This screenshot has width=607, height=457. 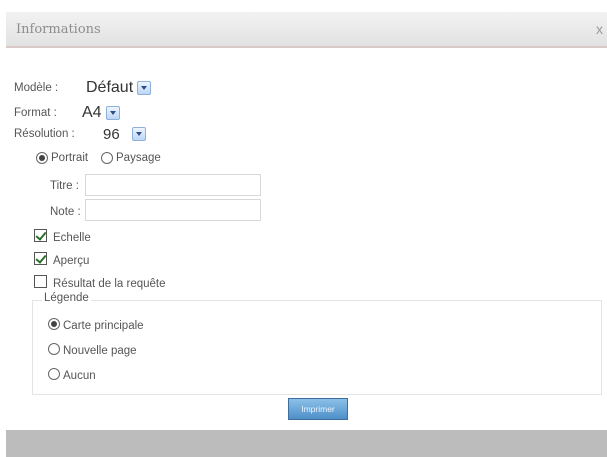 What do you see at coordinates (318, 409) in the screenshot?
I see `imprimer-button: Imprimer` at bounding box center [318, 409].